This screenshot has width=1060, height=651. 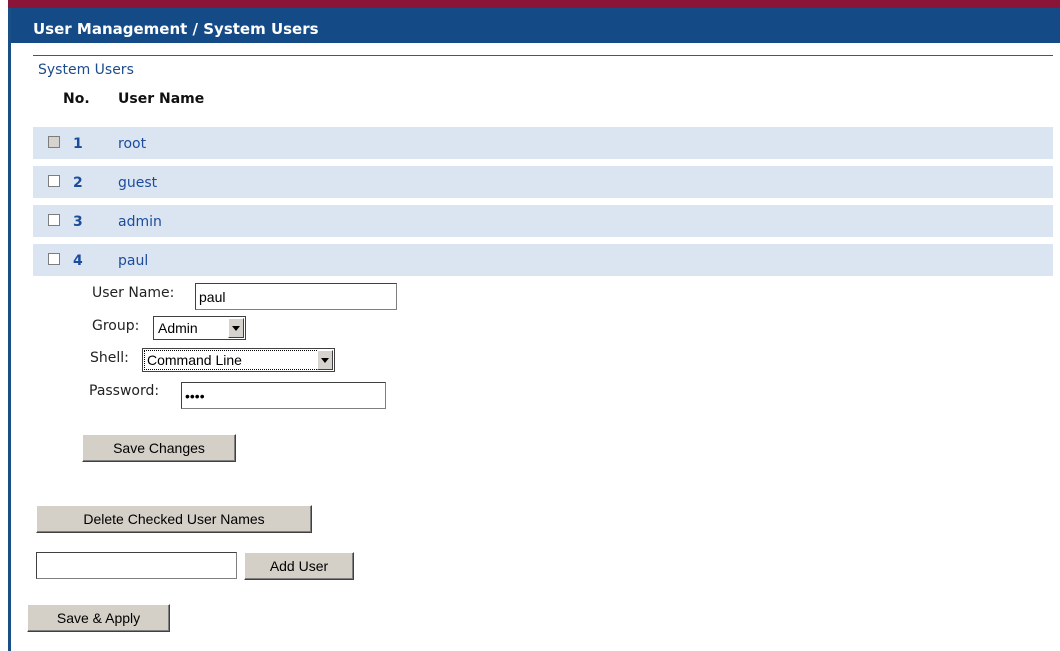 I want to click on page-header: User Management / System Users, so click(x=535, y=25).